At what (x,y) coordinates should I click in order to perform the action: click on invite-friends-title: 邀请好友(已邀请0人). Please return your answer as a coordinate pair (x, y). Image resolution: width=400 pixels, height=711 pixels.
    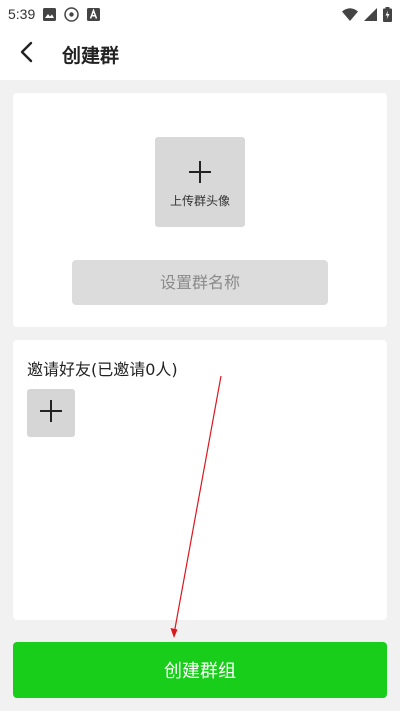
    Looking at the image, I should click on (102, 369).